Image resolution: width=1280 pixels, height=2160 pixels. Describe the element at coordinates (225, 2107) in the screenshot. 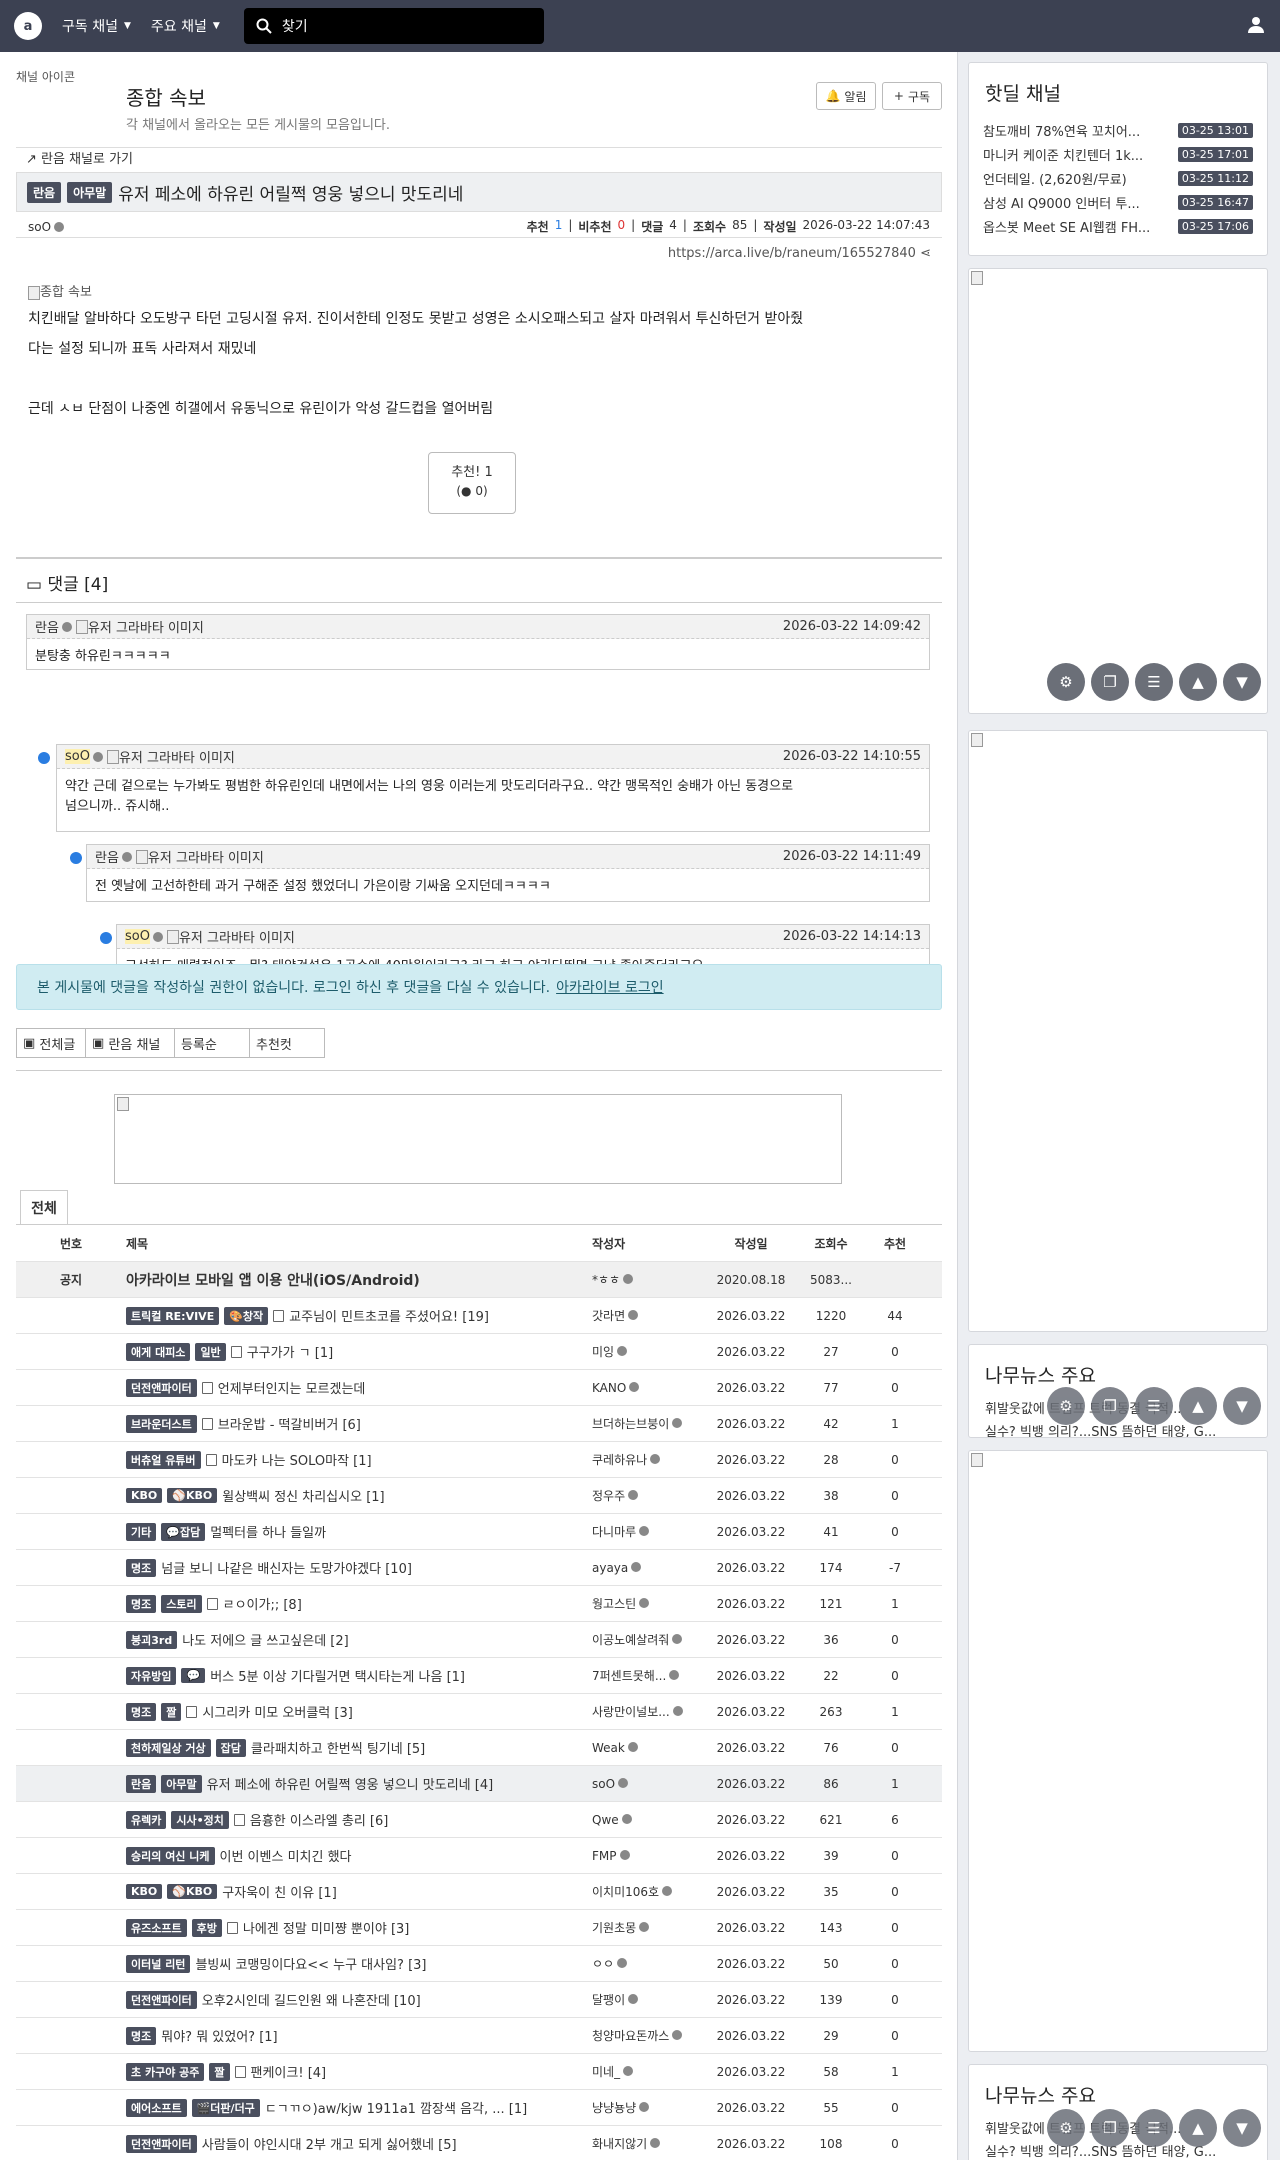

I see `category-badge: 🎬더판/더구` at that location.